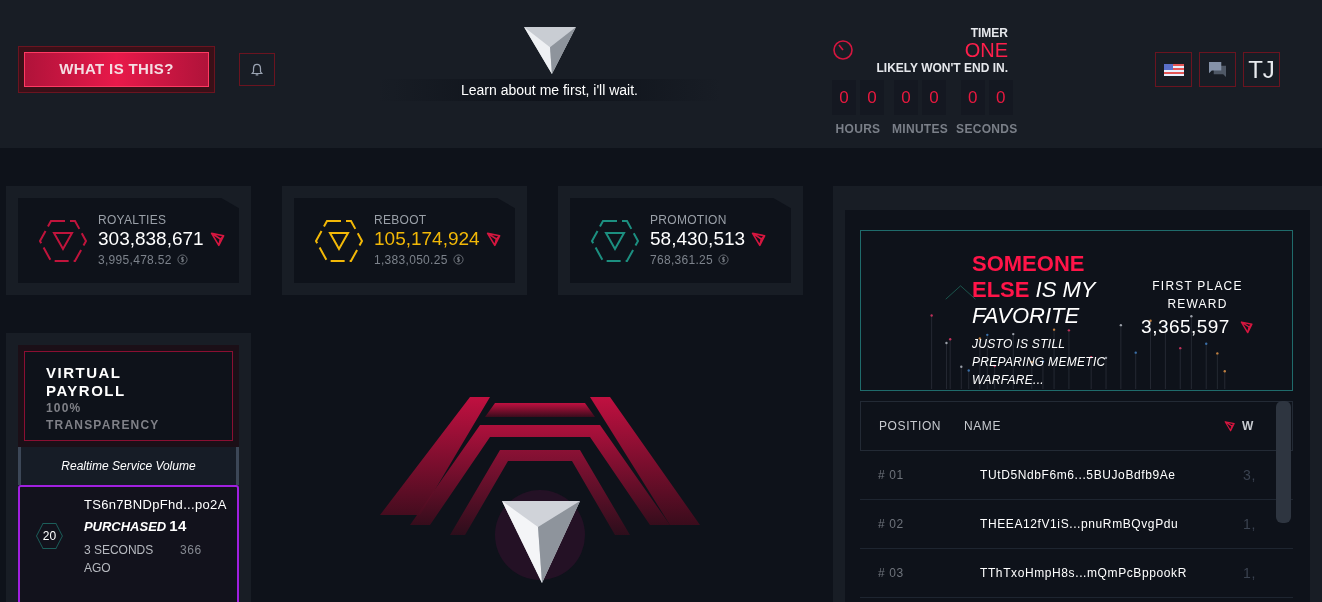  Describe the element at coordinates (1185, 327) in the screenshot. I see `reward-value: 3,365,597` at that location.